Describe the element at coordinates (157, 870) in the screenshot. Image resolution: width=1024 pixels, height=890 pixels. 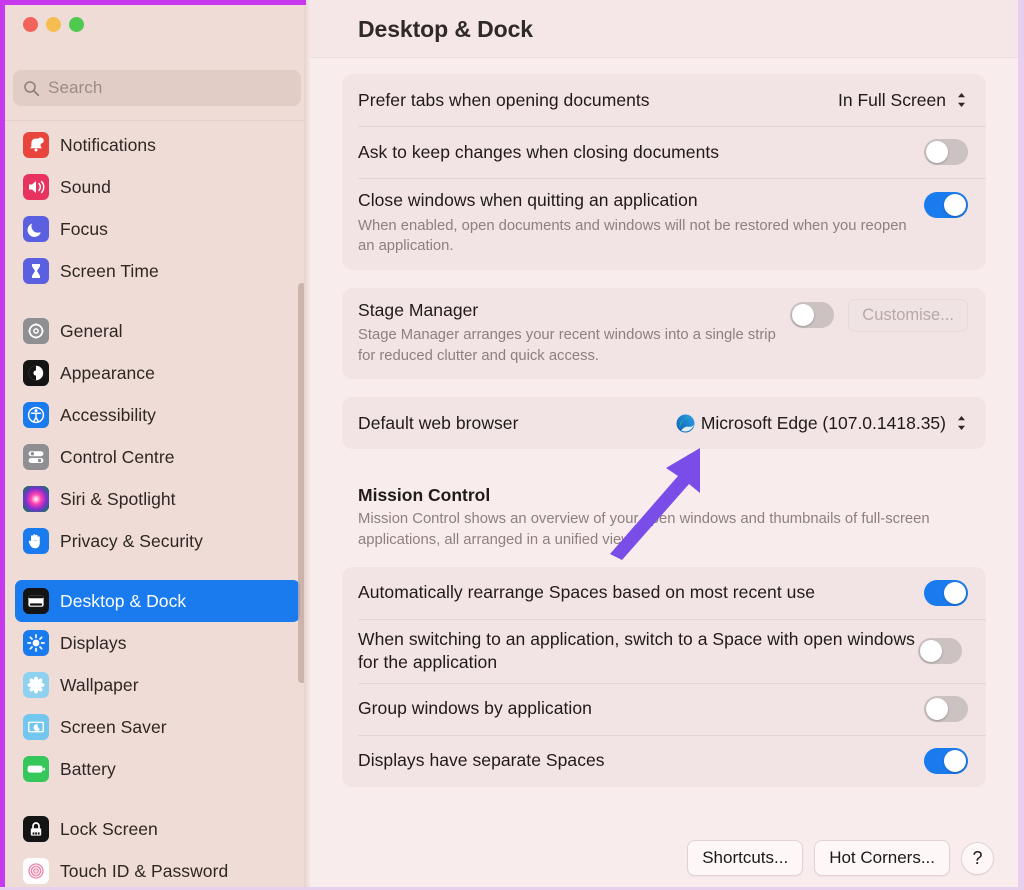
I see `sidebar-item-touch-id-password: Touch ID & Password` at that location.